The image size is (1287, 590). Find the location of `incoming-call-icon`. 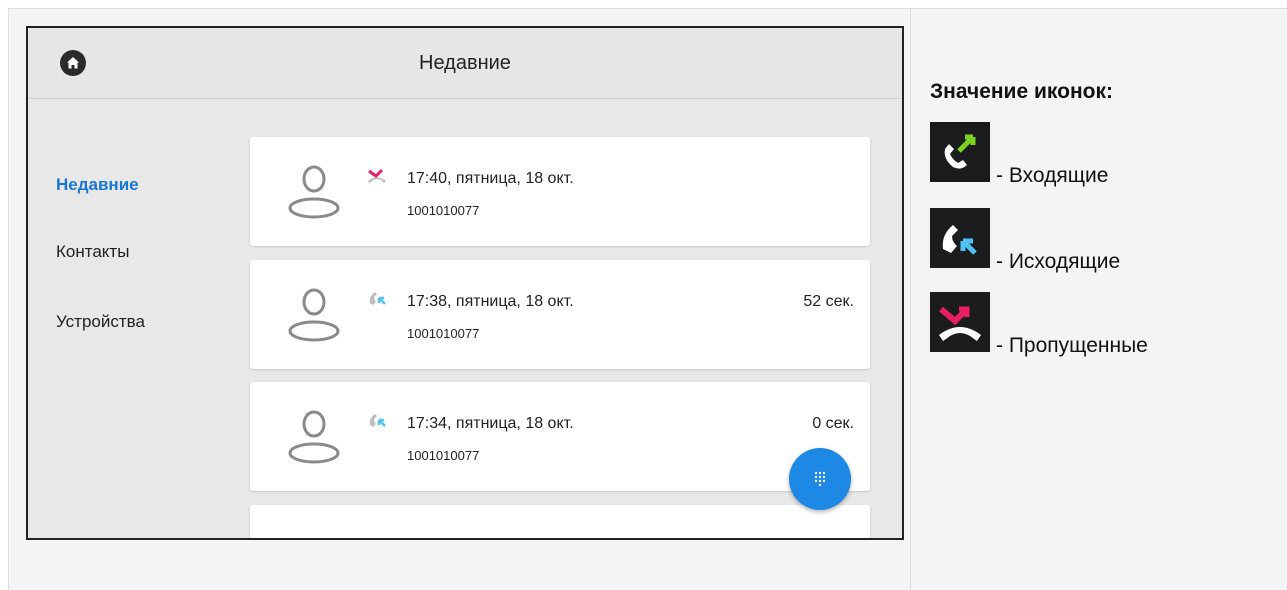

incoming-call-icon is located at coordinates (960, 152).